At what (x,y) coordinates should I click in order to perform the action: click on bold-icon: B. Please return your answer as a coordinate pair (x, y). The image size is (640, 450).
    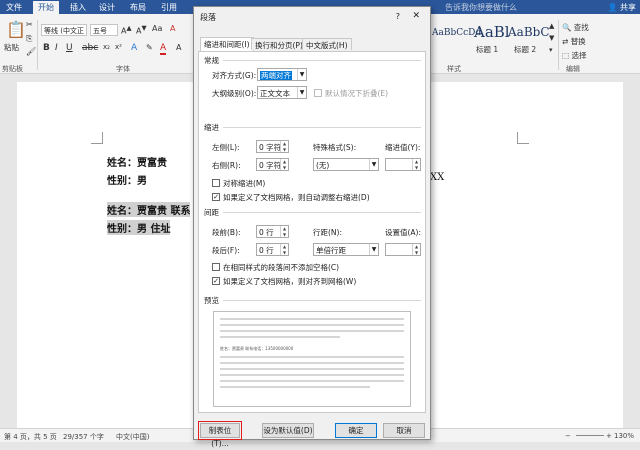
    Looking at the image, I should click on (46, 48).